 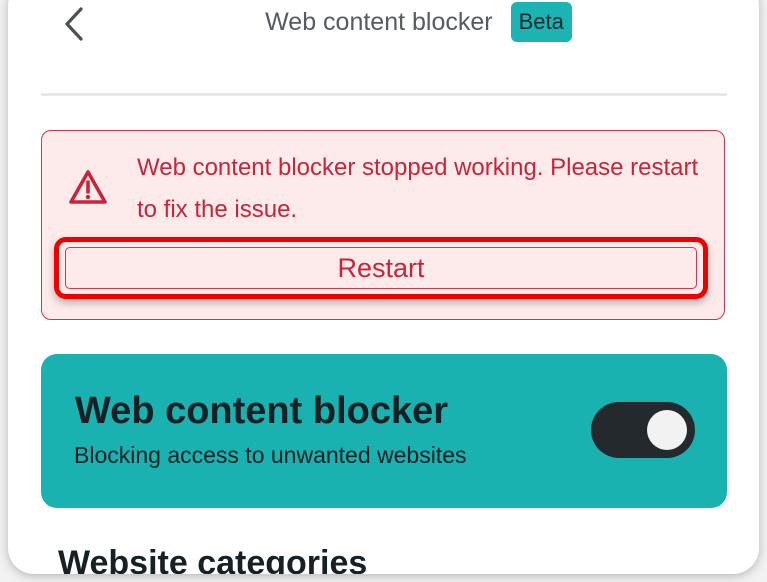 I want to click on header: Web content blocker Beta, so click(x=383, y=27).